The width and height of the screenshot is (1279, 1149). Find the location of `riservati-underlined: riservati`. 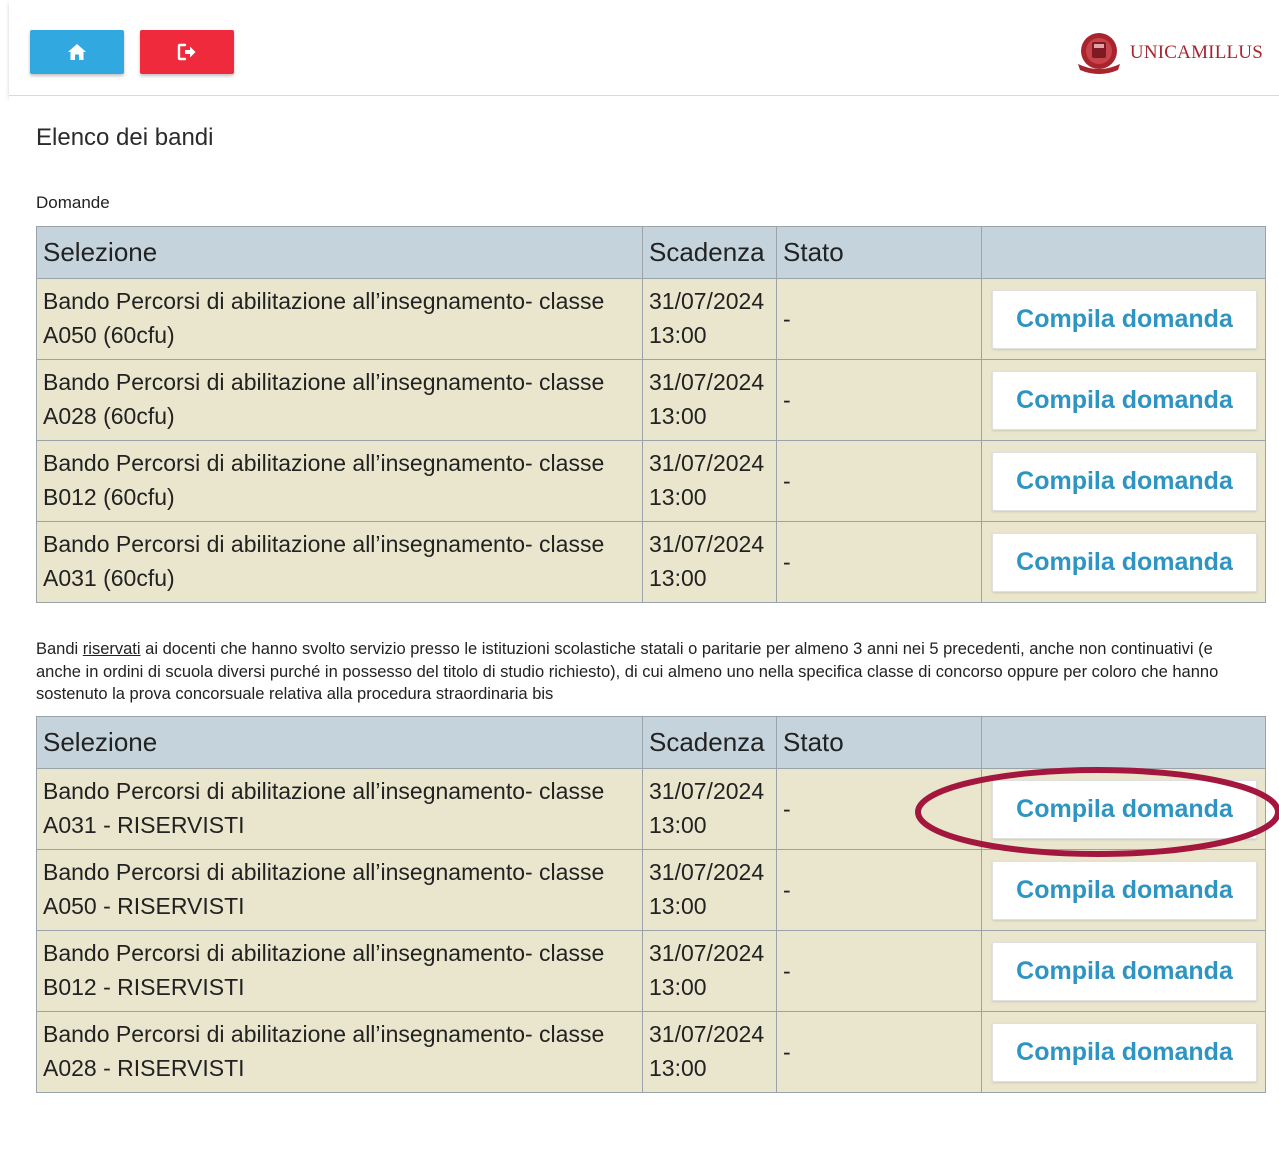

riservati-underlined: riservati is located at coordinates (111, 649).